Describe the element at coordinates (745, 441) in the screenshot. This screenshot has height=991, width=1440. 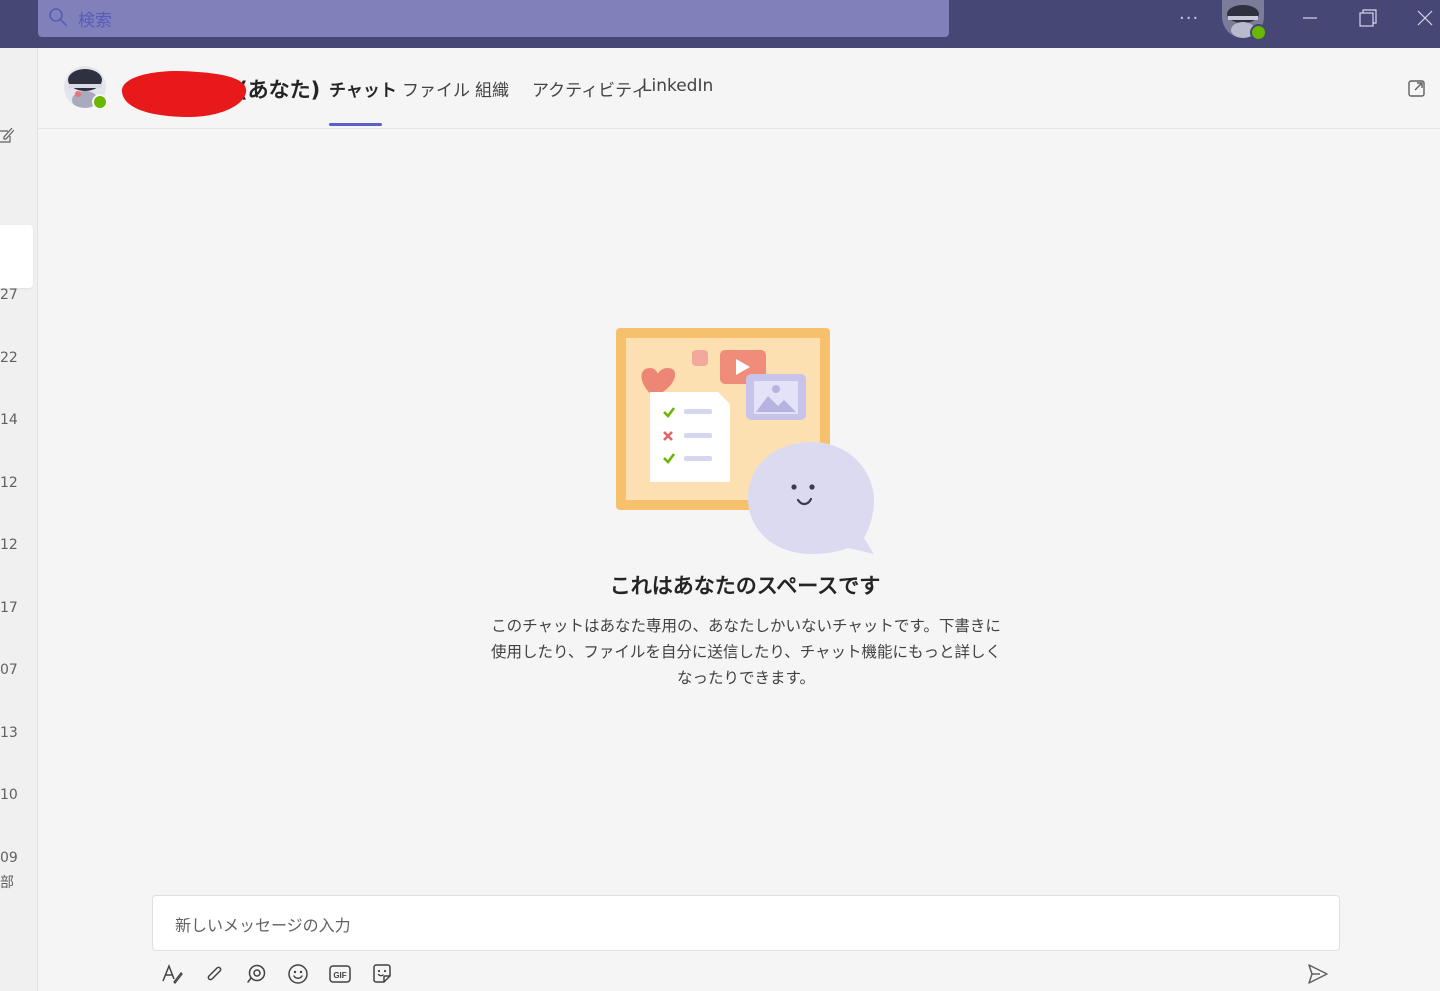
I see `empty-state-illustration` at that location.